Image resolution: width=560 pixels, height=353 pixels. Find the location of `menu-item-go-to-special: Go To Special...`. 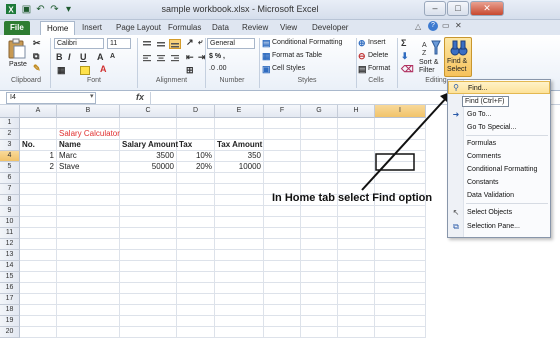

menu-item-go-to-special: Go To Special... is located at coordinates (499, 127).